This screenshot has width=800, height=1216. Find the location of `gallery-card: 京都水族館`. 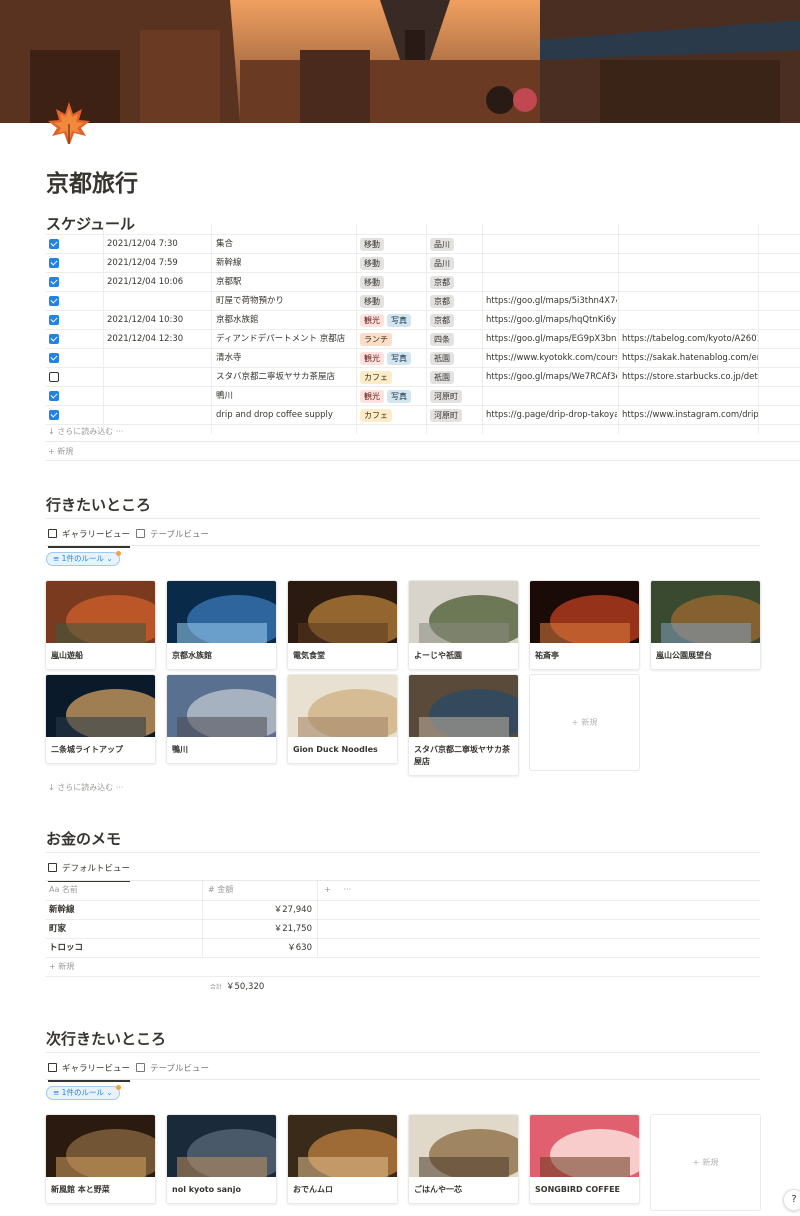

gallery-card: 京都水族館 is located at coordinates (221, 625).